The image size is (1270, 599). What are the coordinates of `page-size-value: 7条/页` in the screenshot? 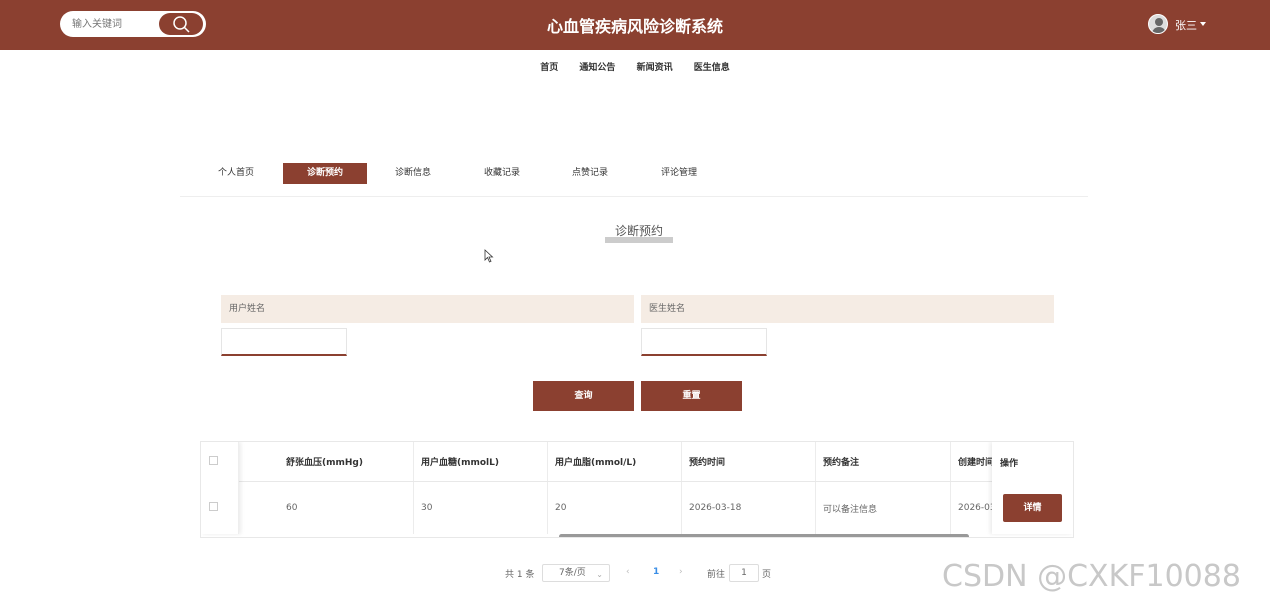 It's located at (572, 573).